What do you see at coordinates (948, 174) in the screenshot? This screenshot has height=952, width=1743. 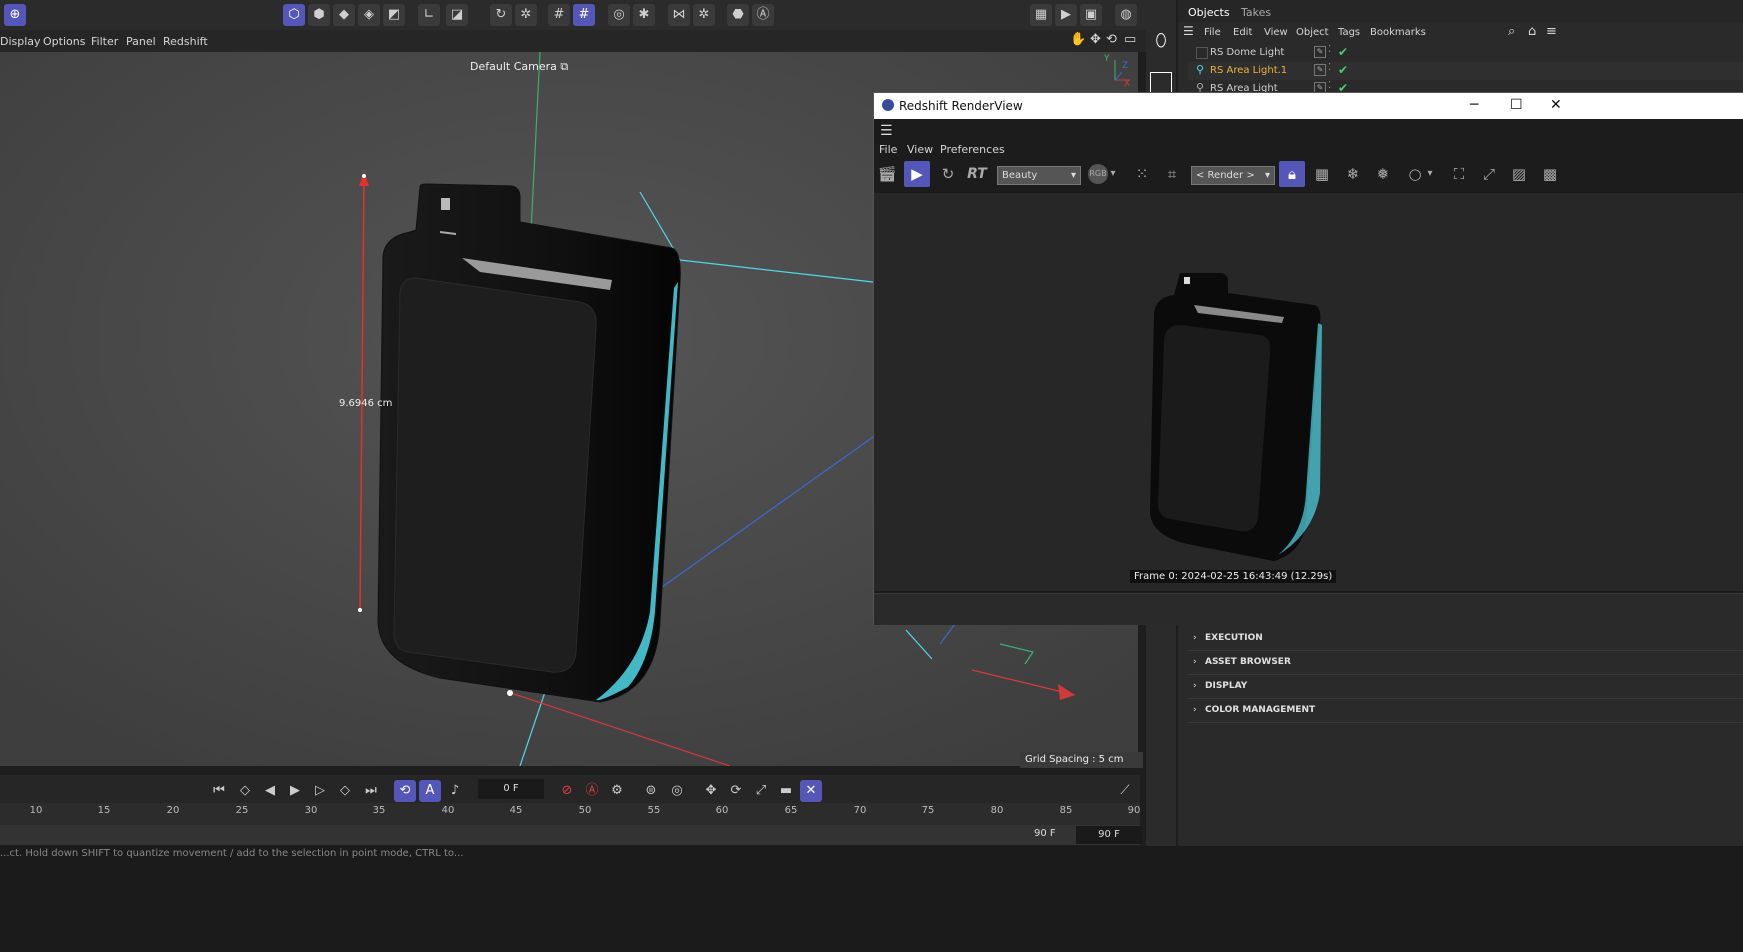 I see `refresh-icon: ↻` at bounding box center [948, 174].